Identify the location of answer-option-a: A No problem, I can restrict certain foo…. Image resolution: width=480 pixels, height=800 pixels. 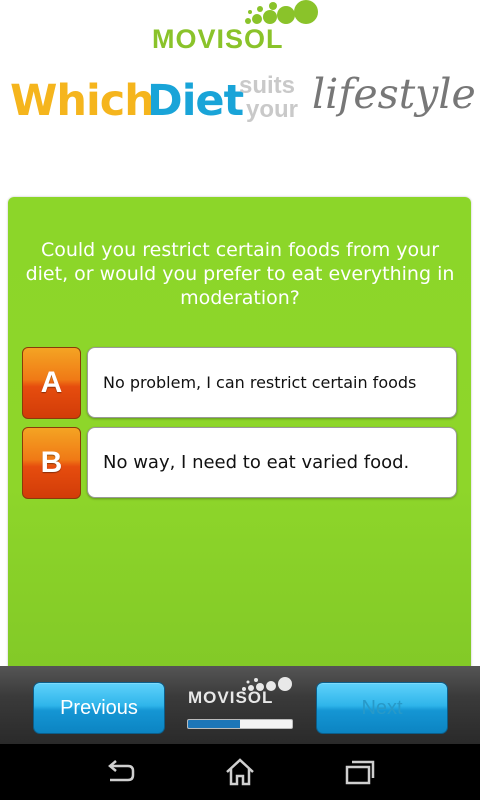
(240, 383).